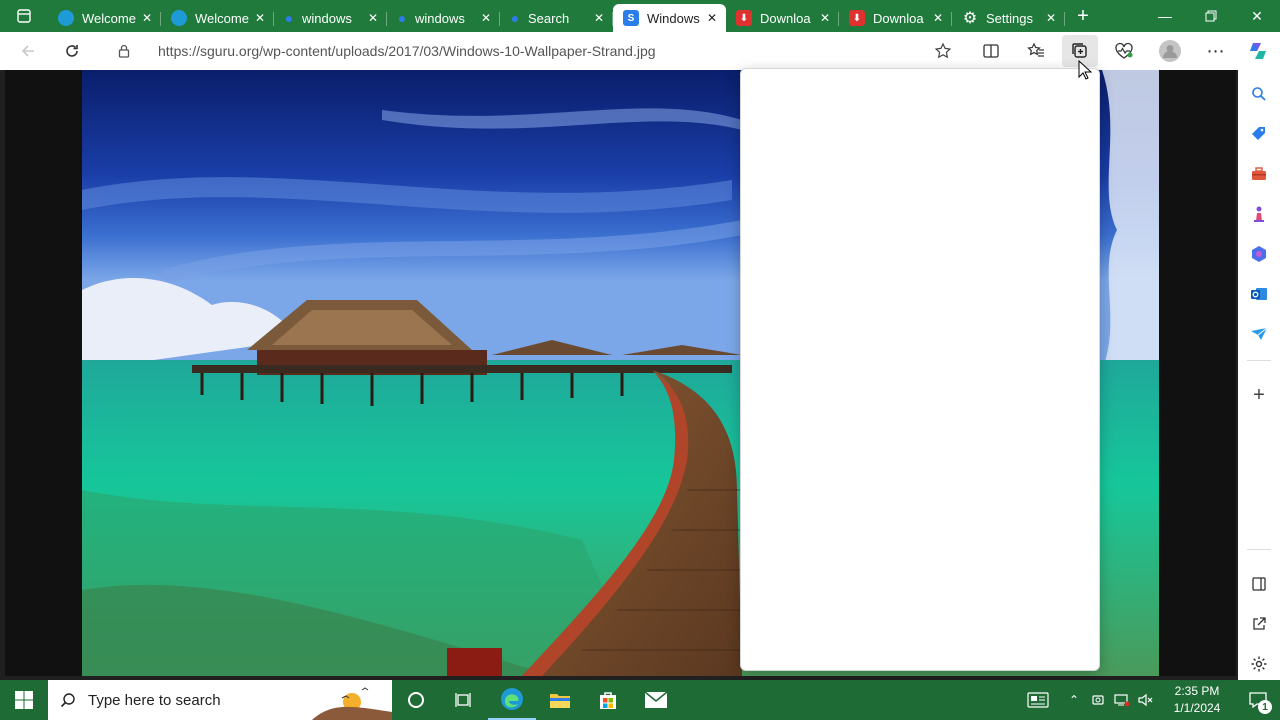  I want to click on more-dots-icon: ⋯, so click(1216, 50).